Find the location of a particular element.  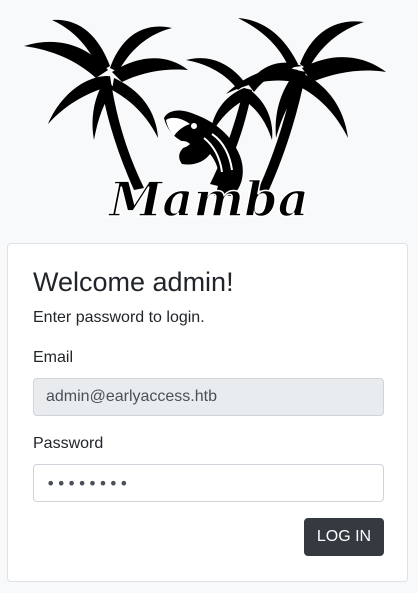

email-label: Email is located at coordinates (53, 357).